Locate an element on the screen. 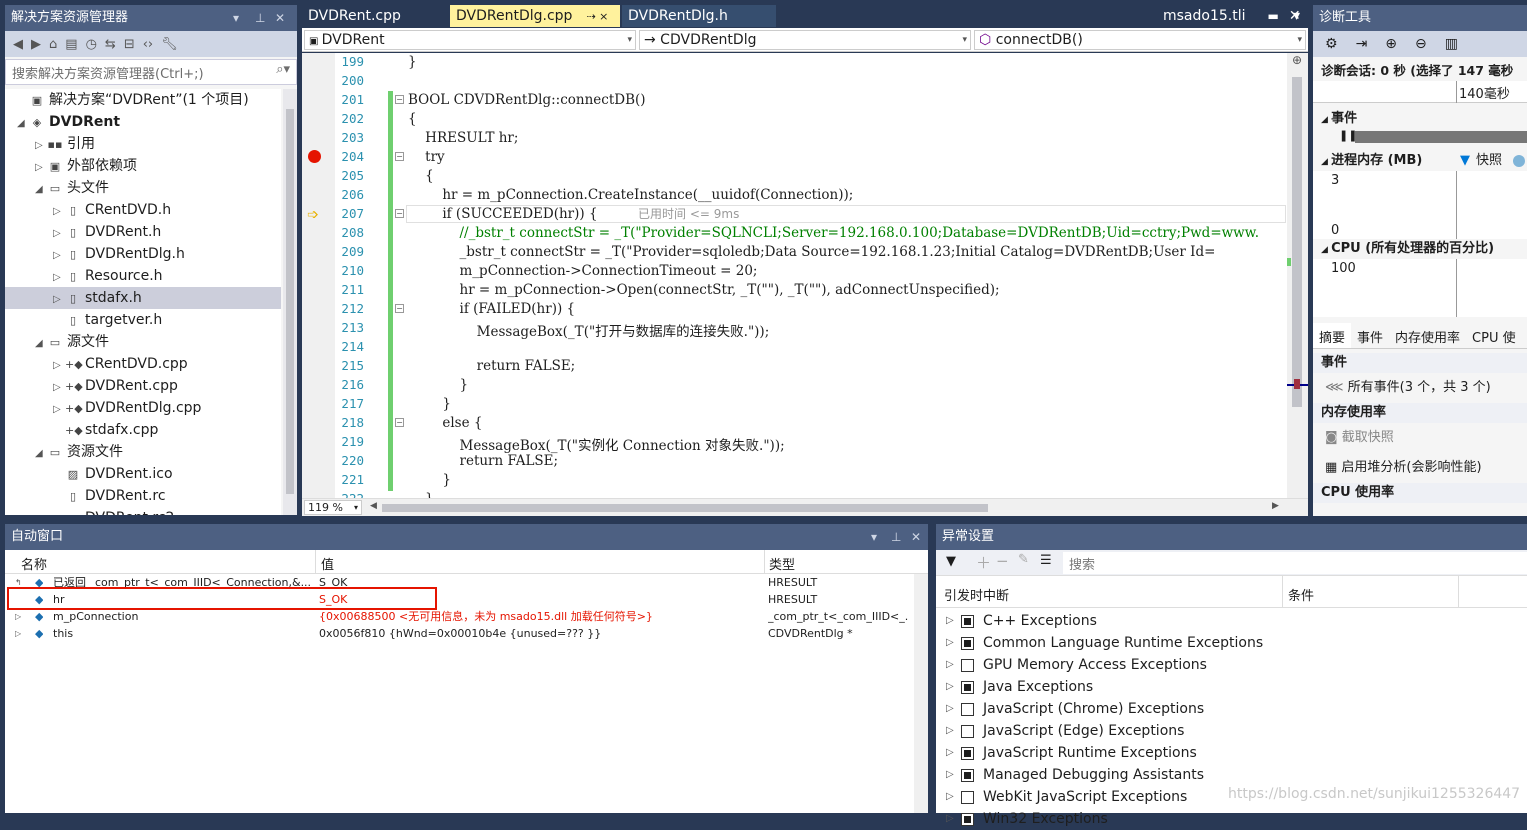 This screenshot has height=830, width=1527. tree-item: ▯ DVDRent.rc is located at coordinates (143, 496).